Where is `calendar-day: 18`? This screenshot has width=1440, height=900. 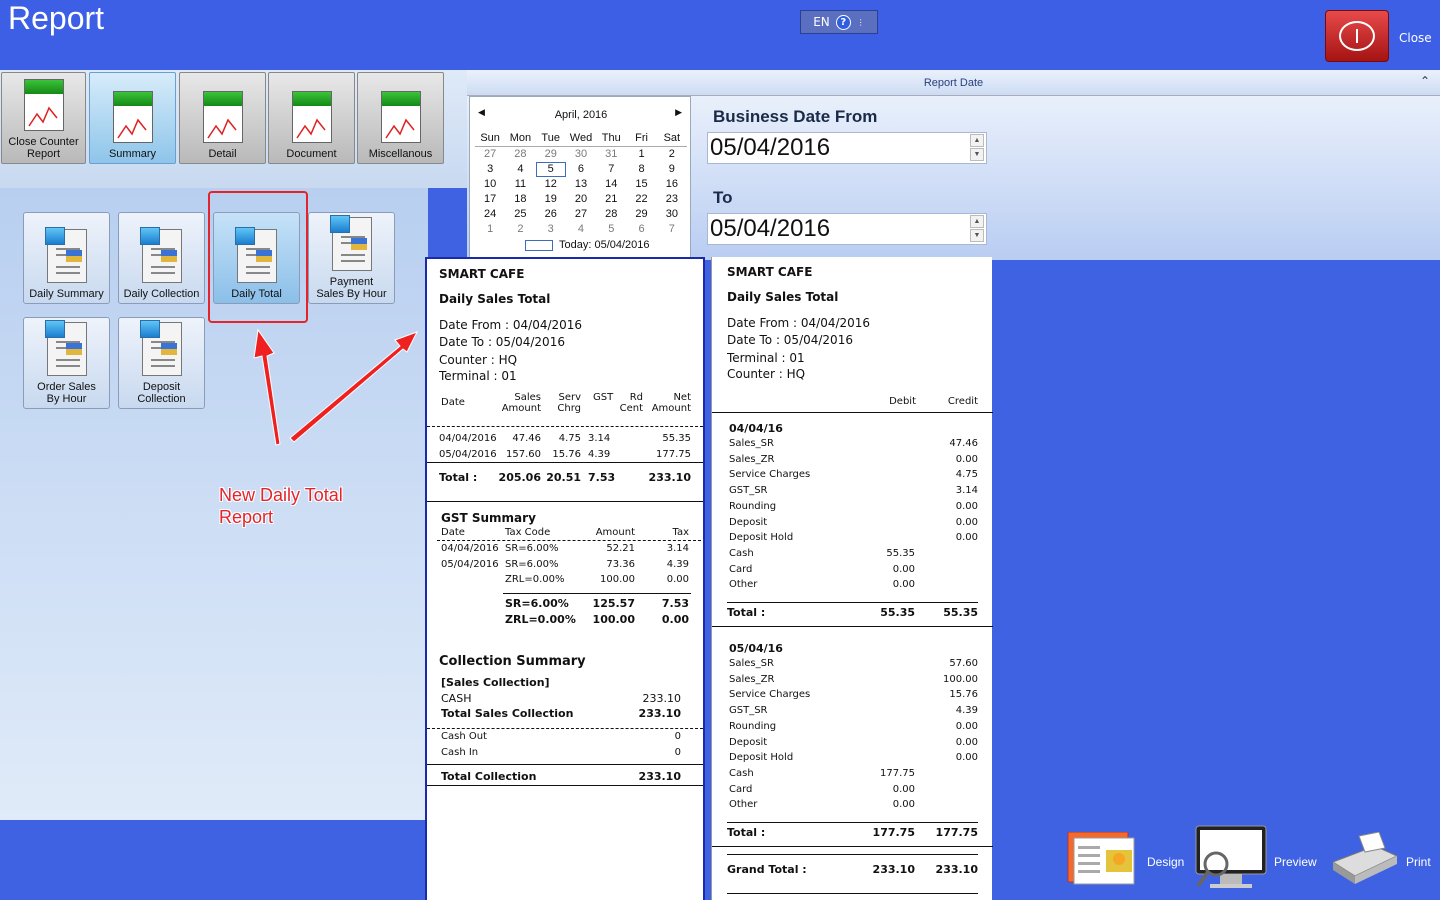
calendar-day: 18 is located at coordinates (520, 199).